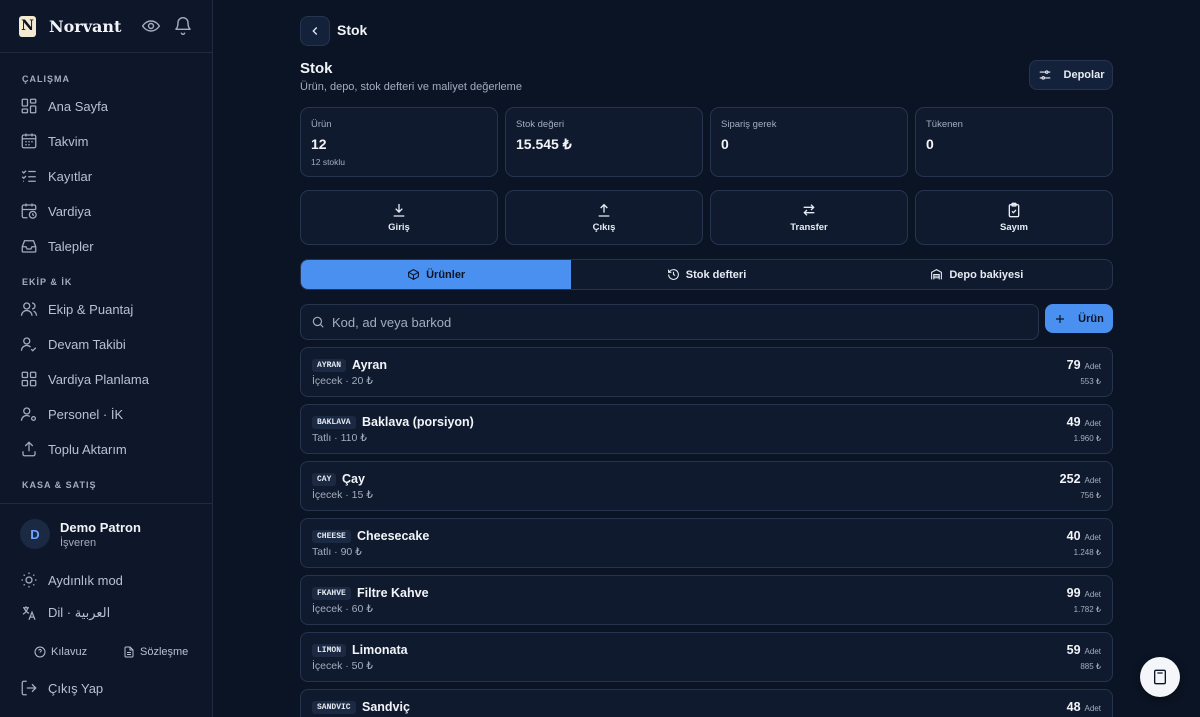 The image size is (1200, 717). I want to click on stock-in-button: Giriş, so click(399, 217).